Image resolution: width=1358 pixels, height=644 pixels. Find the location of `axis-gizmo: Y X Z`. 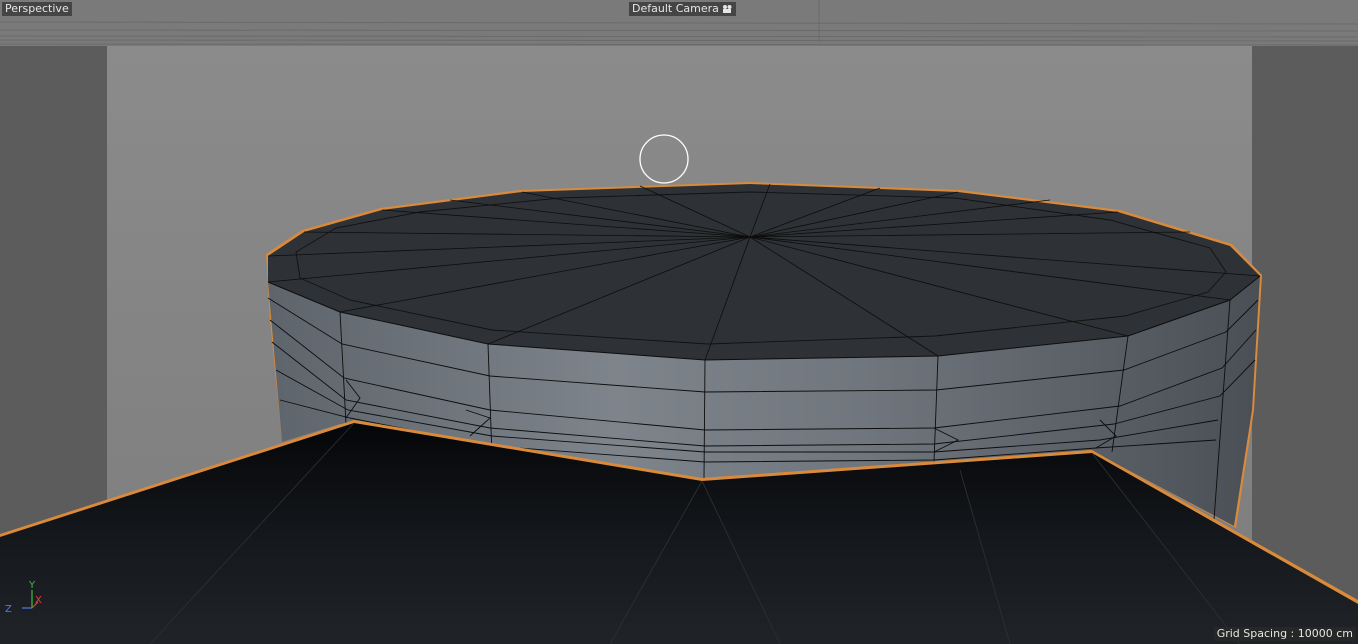

axis-gizmo: Y X Z is located at coordinates (23, 597).